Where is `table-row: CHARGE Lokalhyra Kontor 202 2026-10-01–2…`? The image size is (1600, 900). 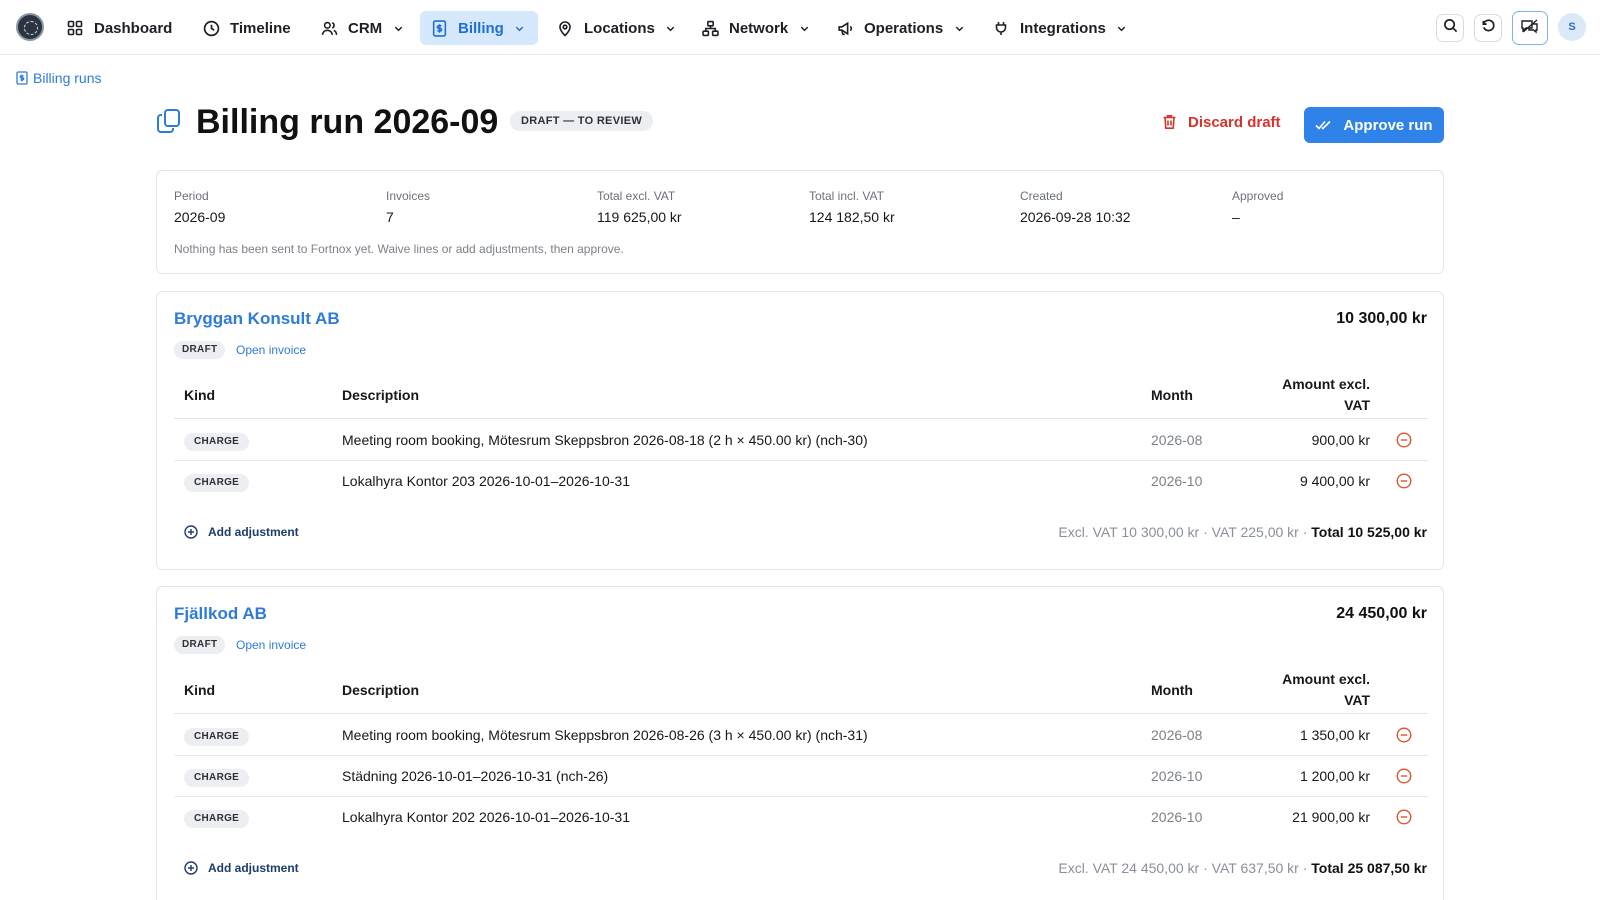 table-row: CHARGE Lokalhyra Kontor 202 2026-10-01–2… is located at coordinates (801, 817).